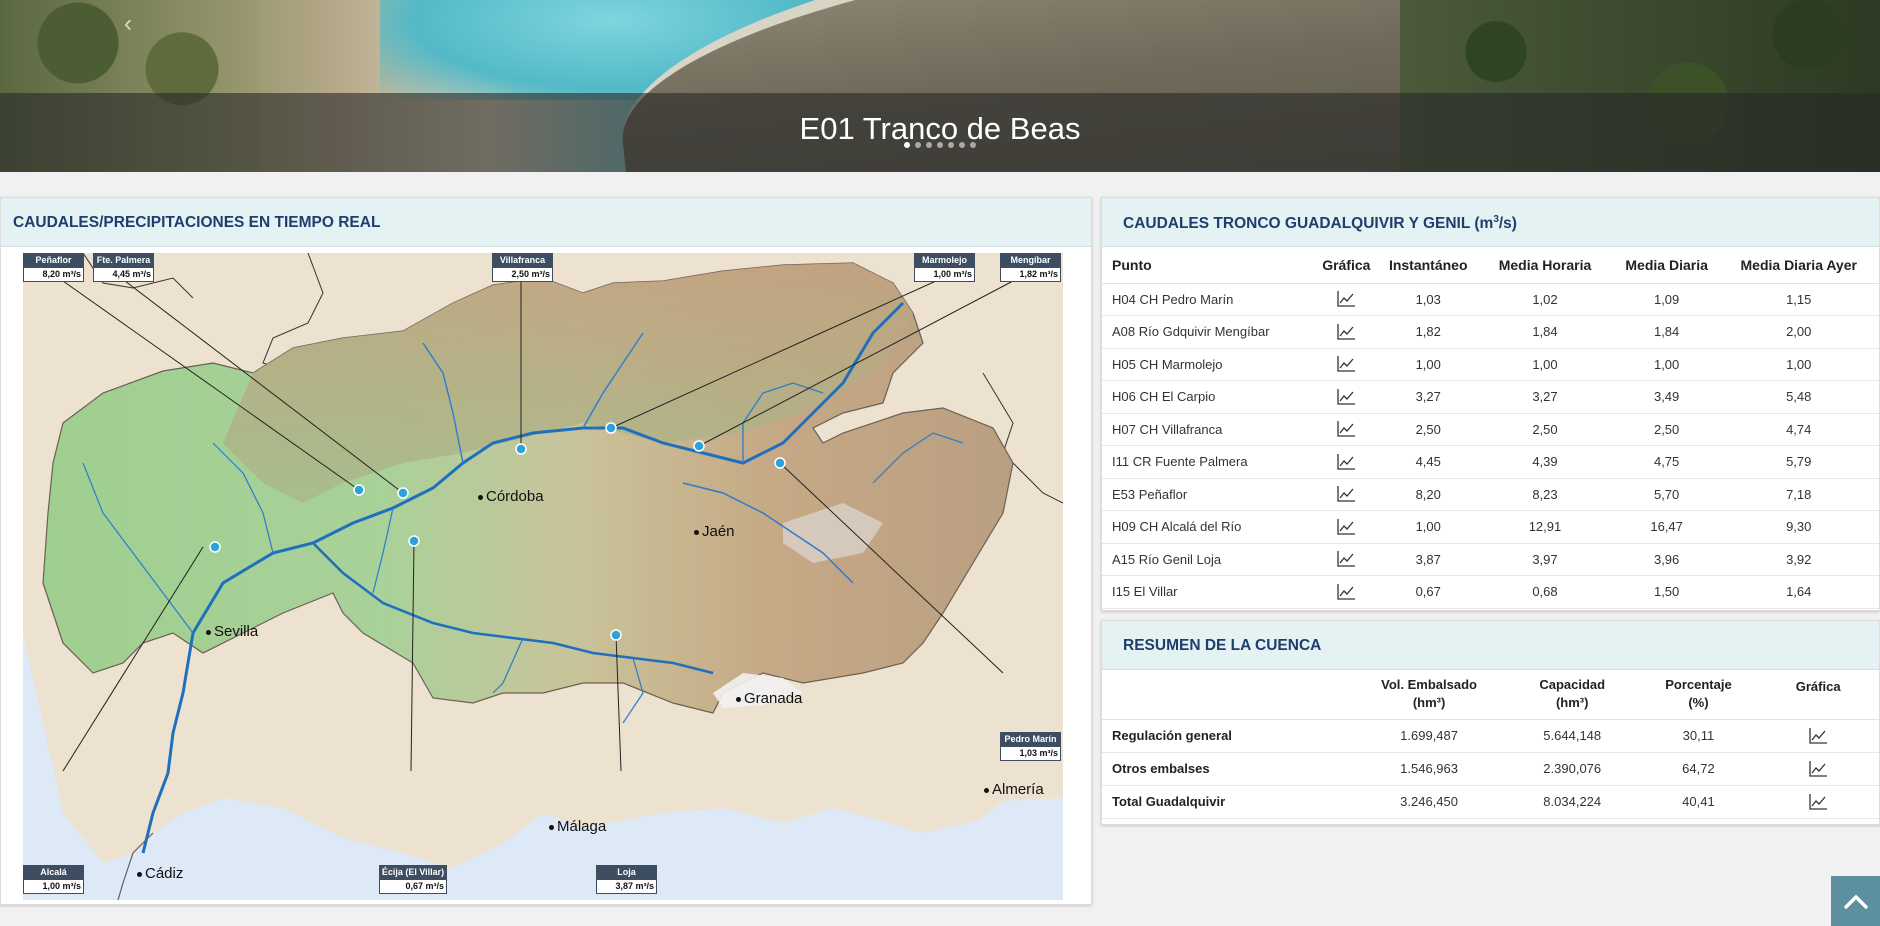 The width and height of the screenshot is (1880, 926). Describe the element at coordinates (53, 267) in the screenshot. I see `station-label-penaflor: Peñaflor 8,20 m³/s` at that location.